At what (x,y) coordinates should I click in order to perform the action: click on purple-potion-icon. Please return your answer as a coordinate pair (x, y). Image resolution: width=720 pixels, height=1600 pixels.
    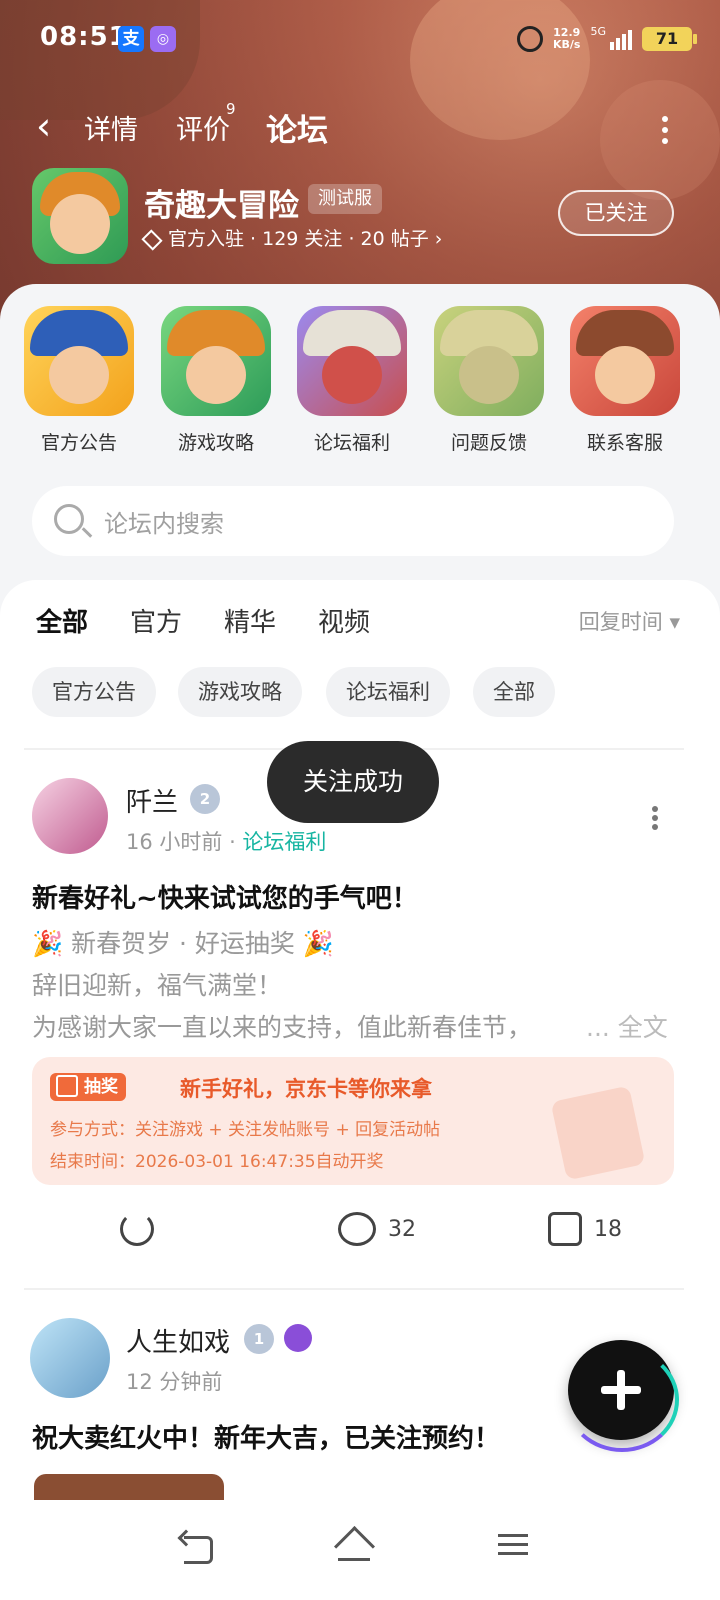
    Looking at the image, I should click on (298, 1338).